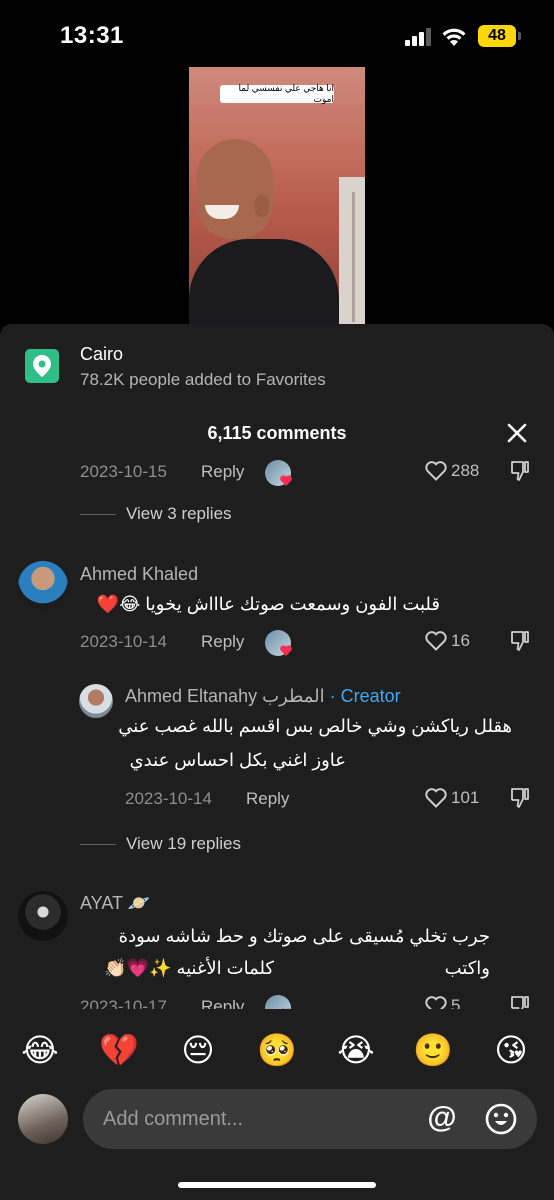 This screenshot has height=1200, width=554. I want to click on location-title: Cairo, so click(101, 354).